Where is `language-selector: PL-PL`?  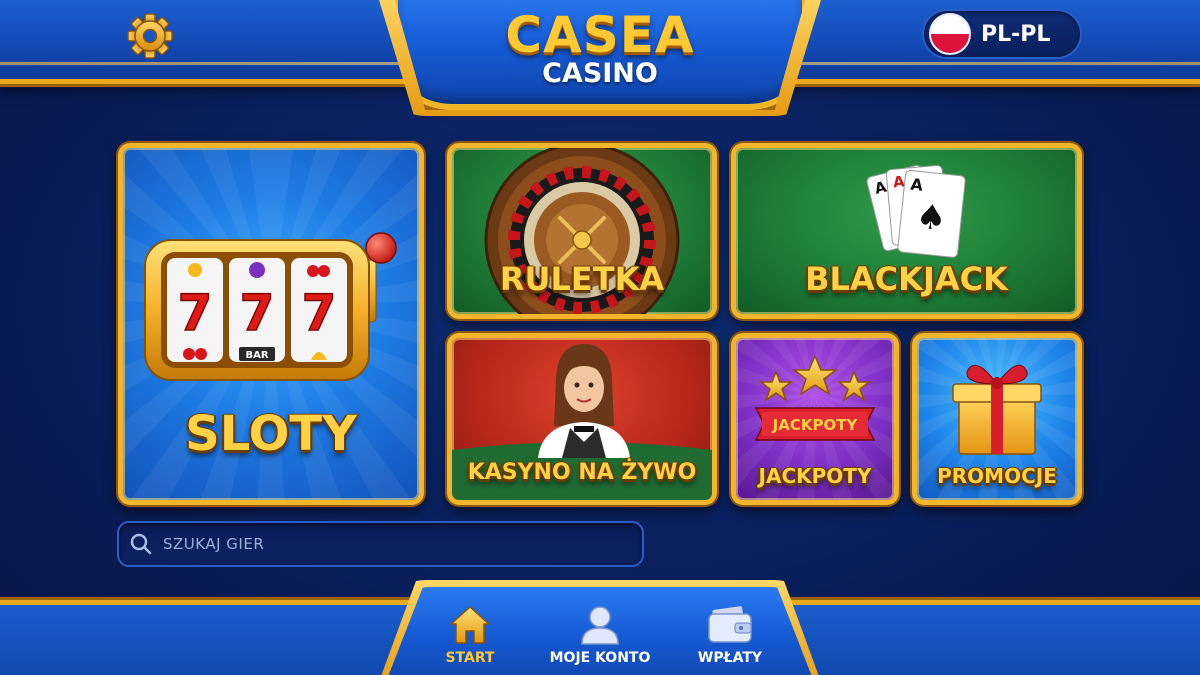
language-selector: PL-PL is located at coordinates (1002, 34).